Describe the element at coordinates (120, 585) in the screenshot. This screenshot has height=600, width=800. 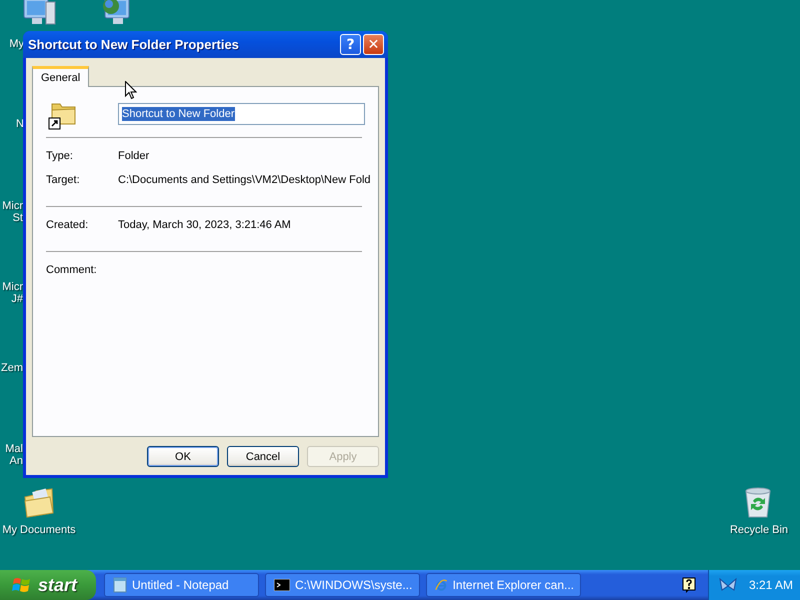
I see `notepad-icon` at that location.